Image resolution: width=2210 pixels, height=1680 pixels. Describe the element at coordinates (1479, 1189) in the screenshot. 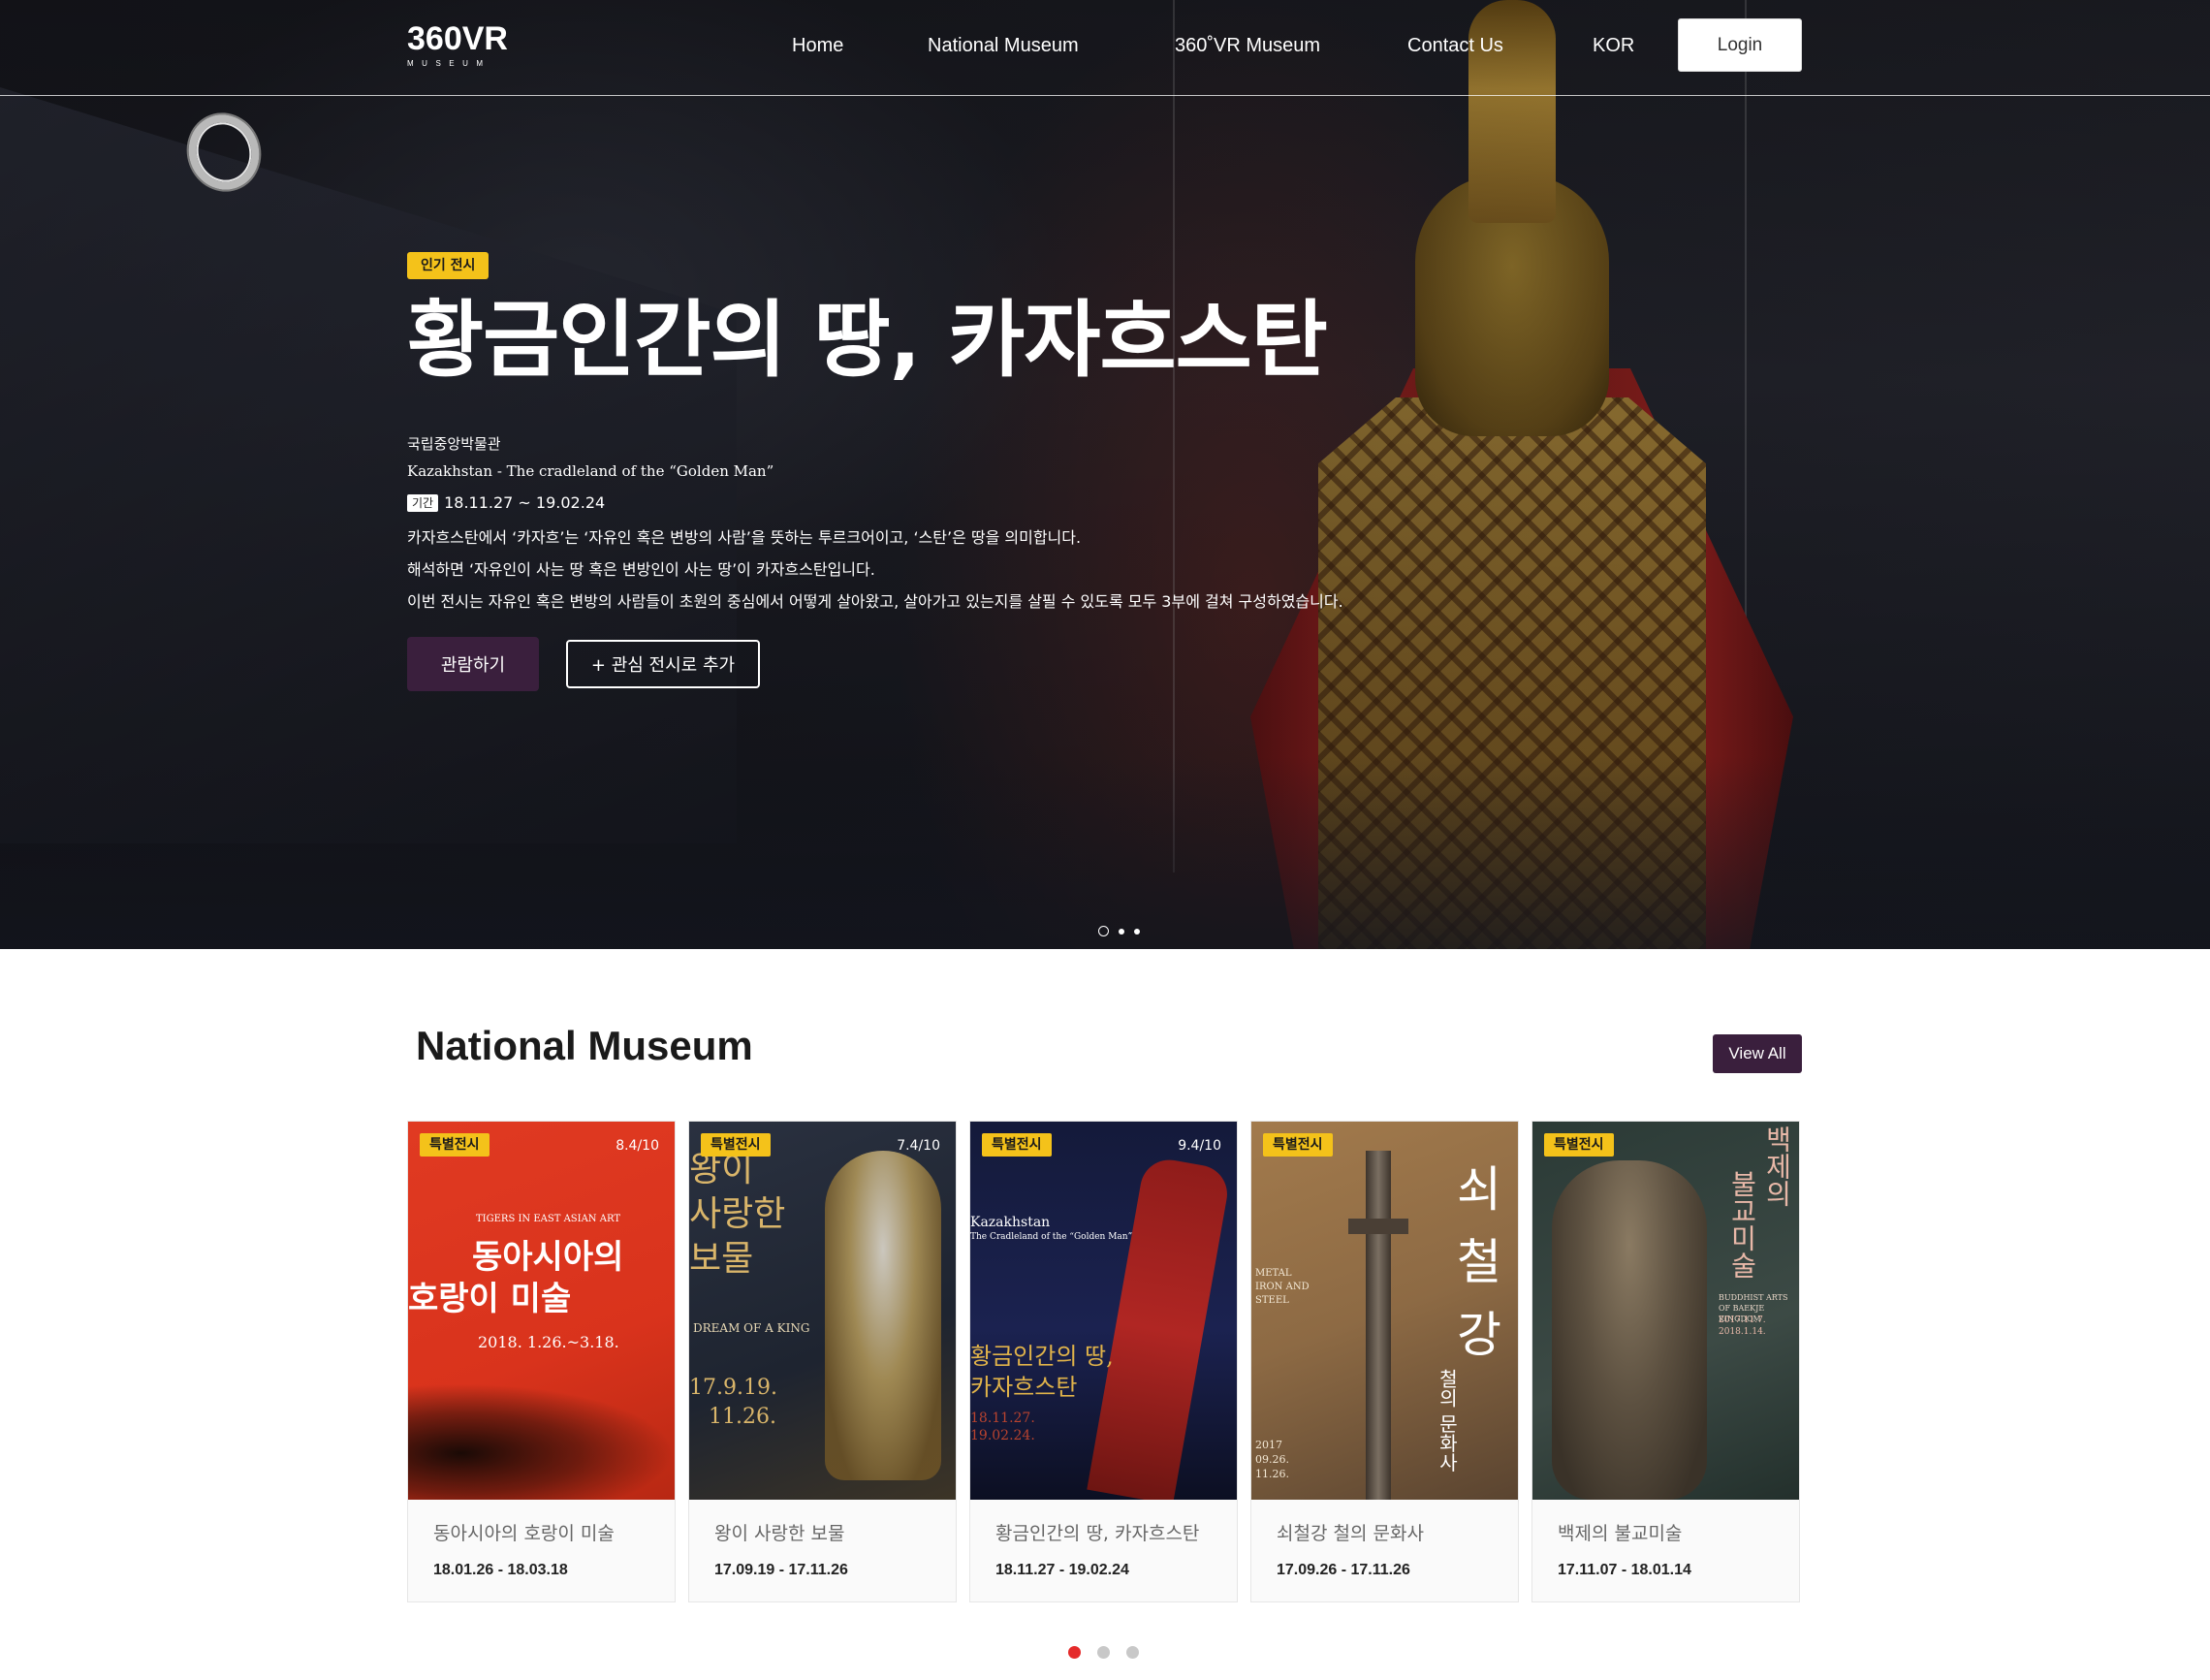

I see `poster-text: 쇠` at that location.